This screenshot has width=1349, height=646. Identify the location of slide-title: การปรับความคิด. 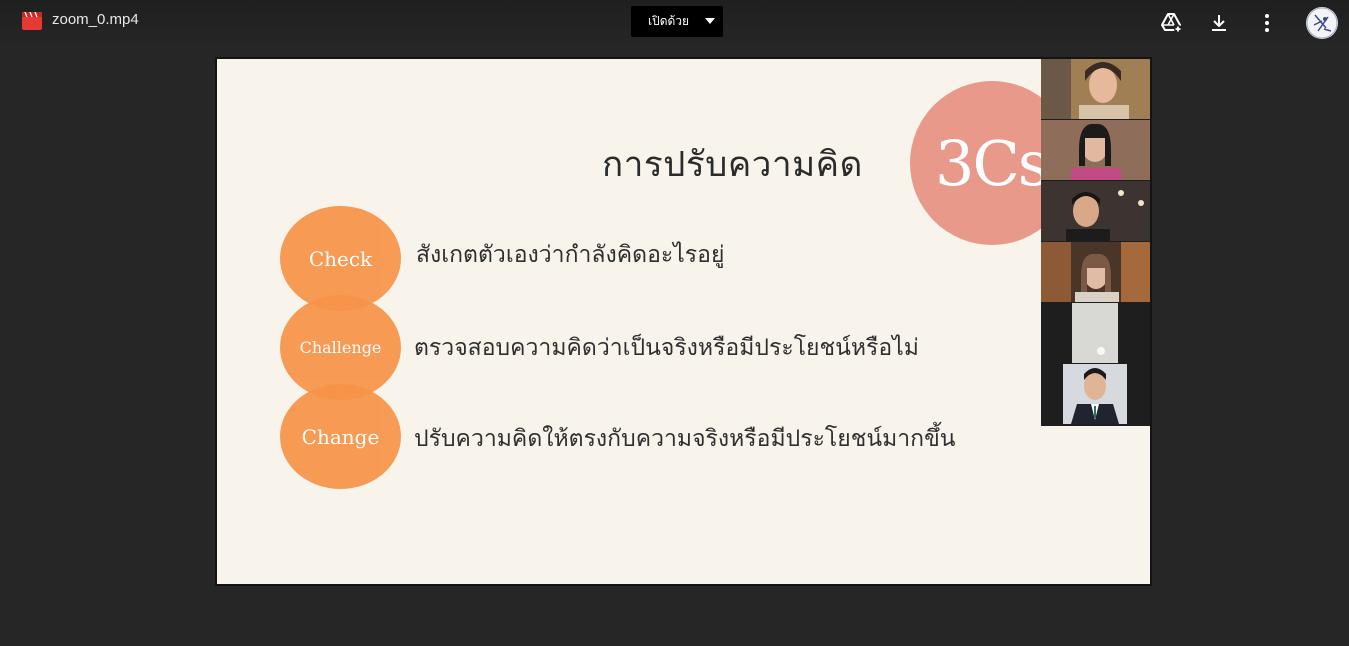
(732, 165).